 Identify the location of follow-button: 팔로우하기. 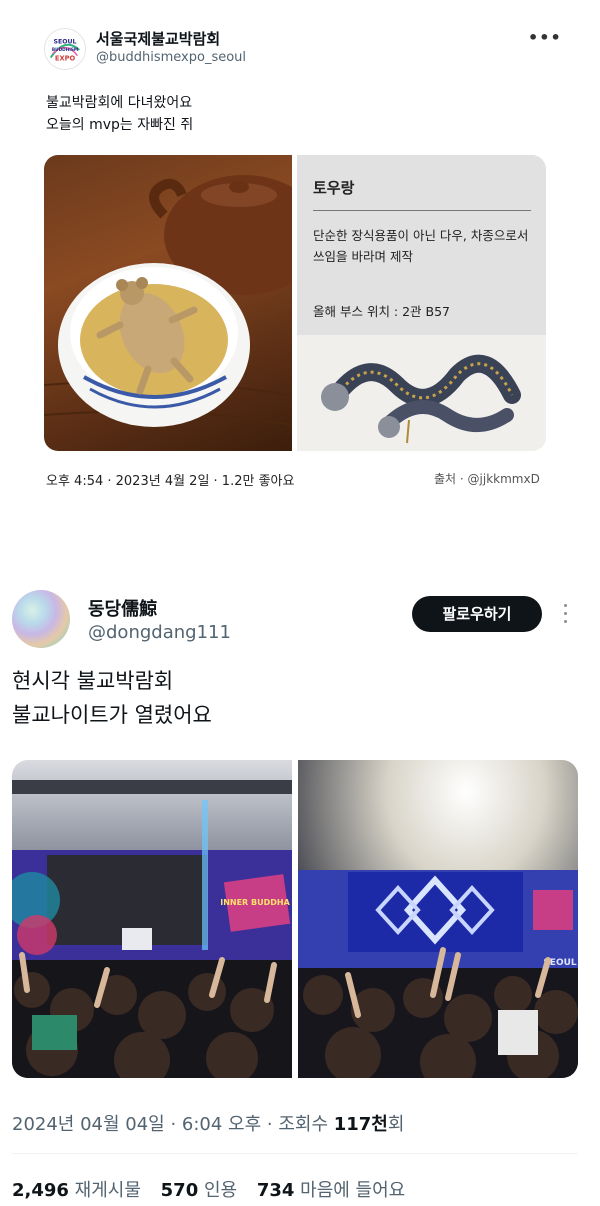
(477, 614).